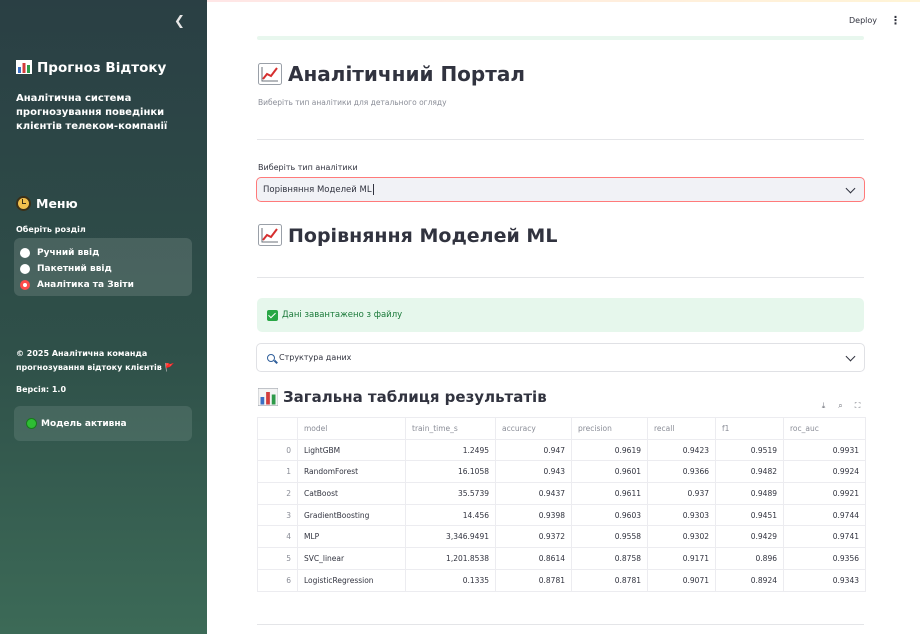 This screenshot has height=634, width=920. What do you see at coordinates (351, 537) in the screenshot?
I see `model-cell: MLP` at bounding box center [351, 537].